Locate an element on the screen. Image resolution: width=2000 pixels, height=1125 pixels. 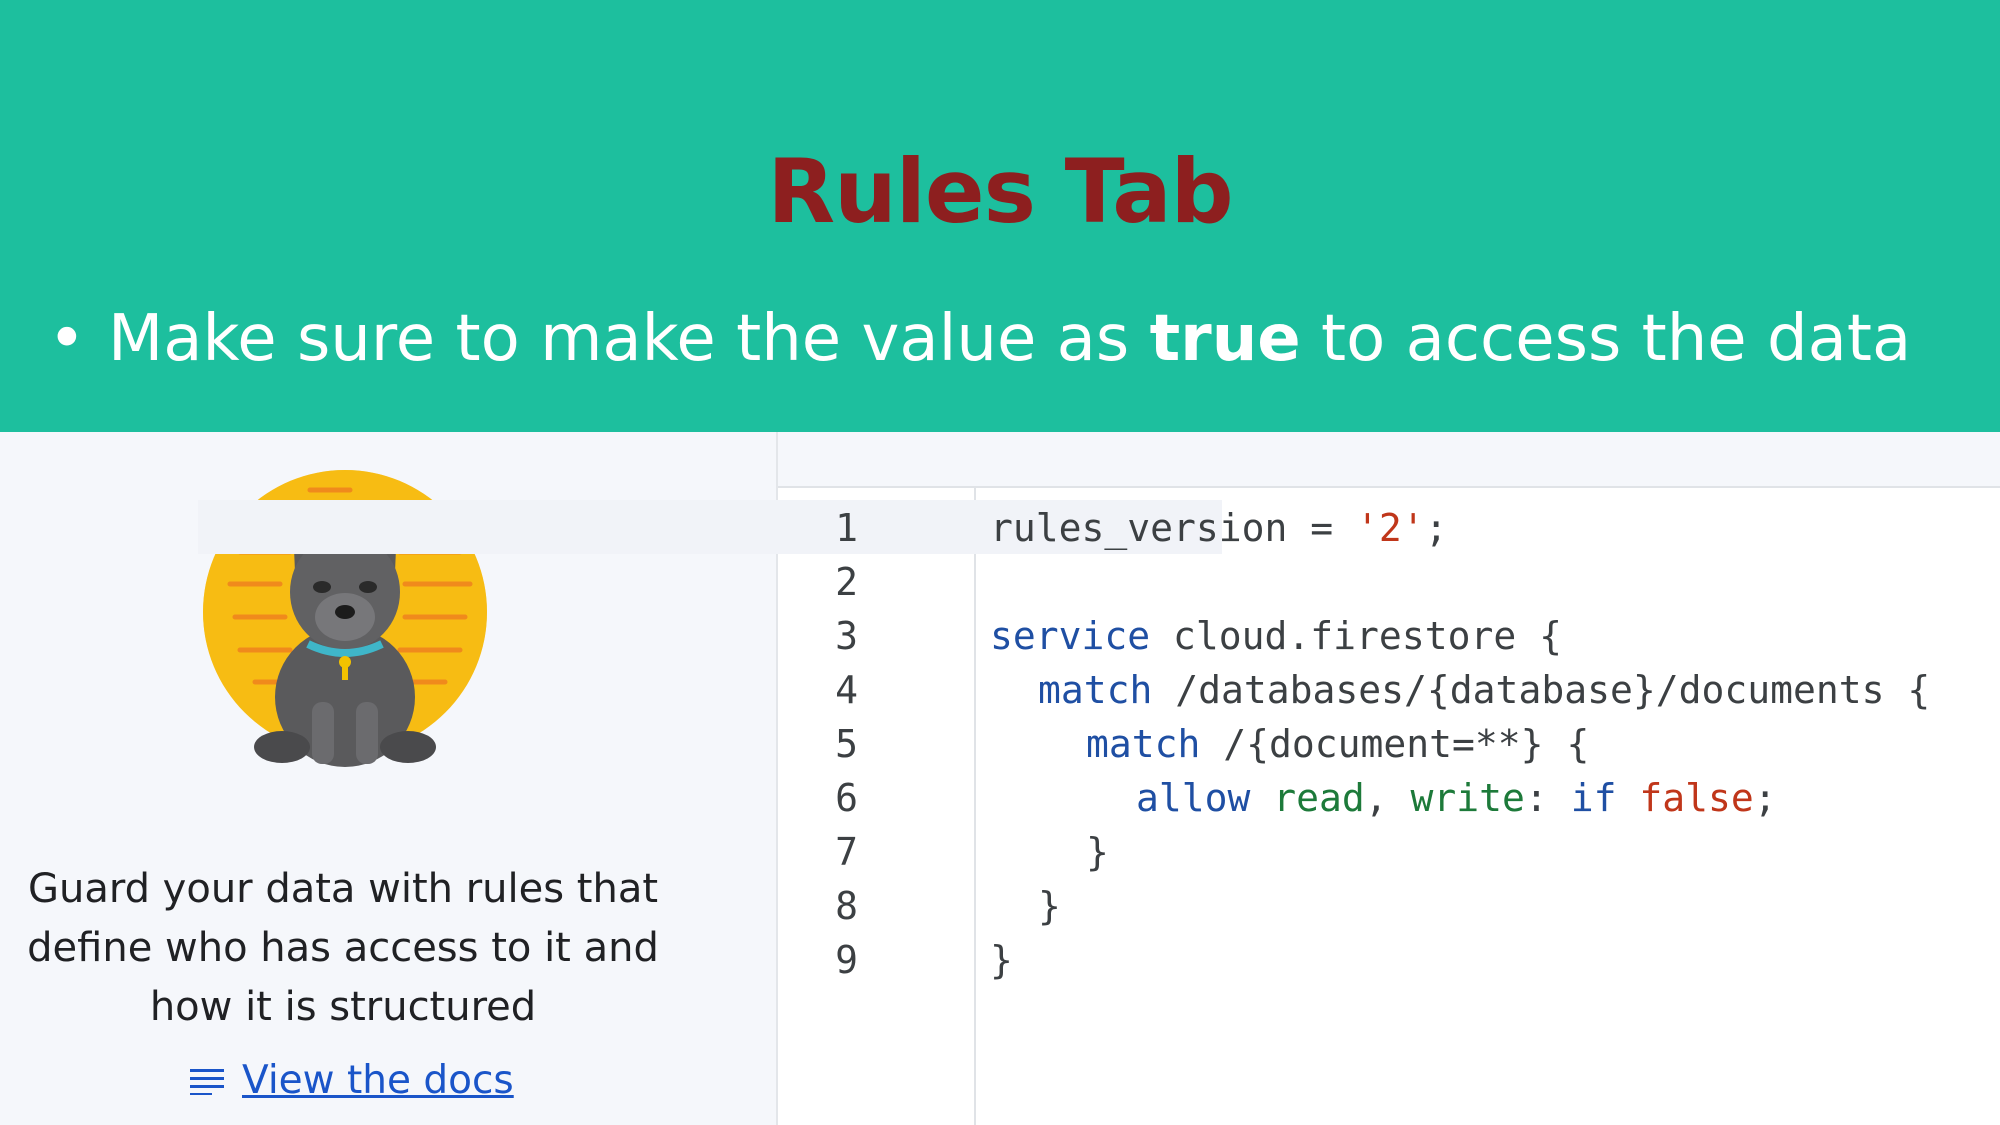
description-line: Guard your data with rules that is located at coordinates (343, 889).